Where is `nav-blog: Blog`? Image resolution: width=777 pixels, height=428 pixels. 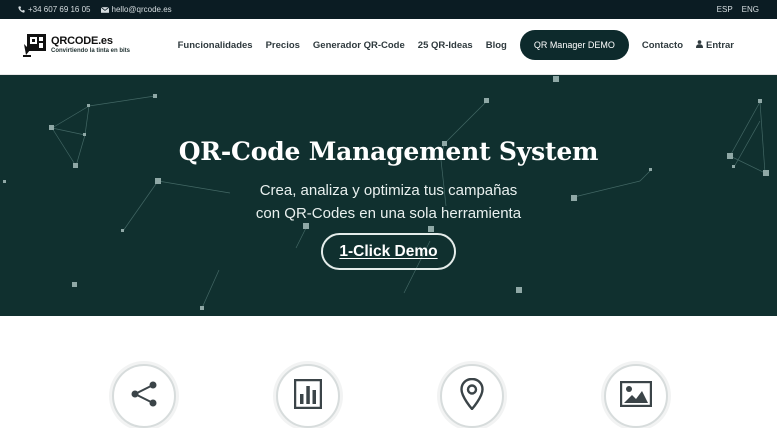 nav-blog: Blog is located at coordinates (496, 45).